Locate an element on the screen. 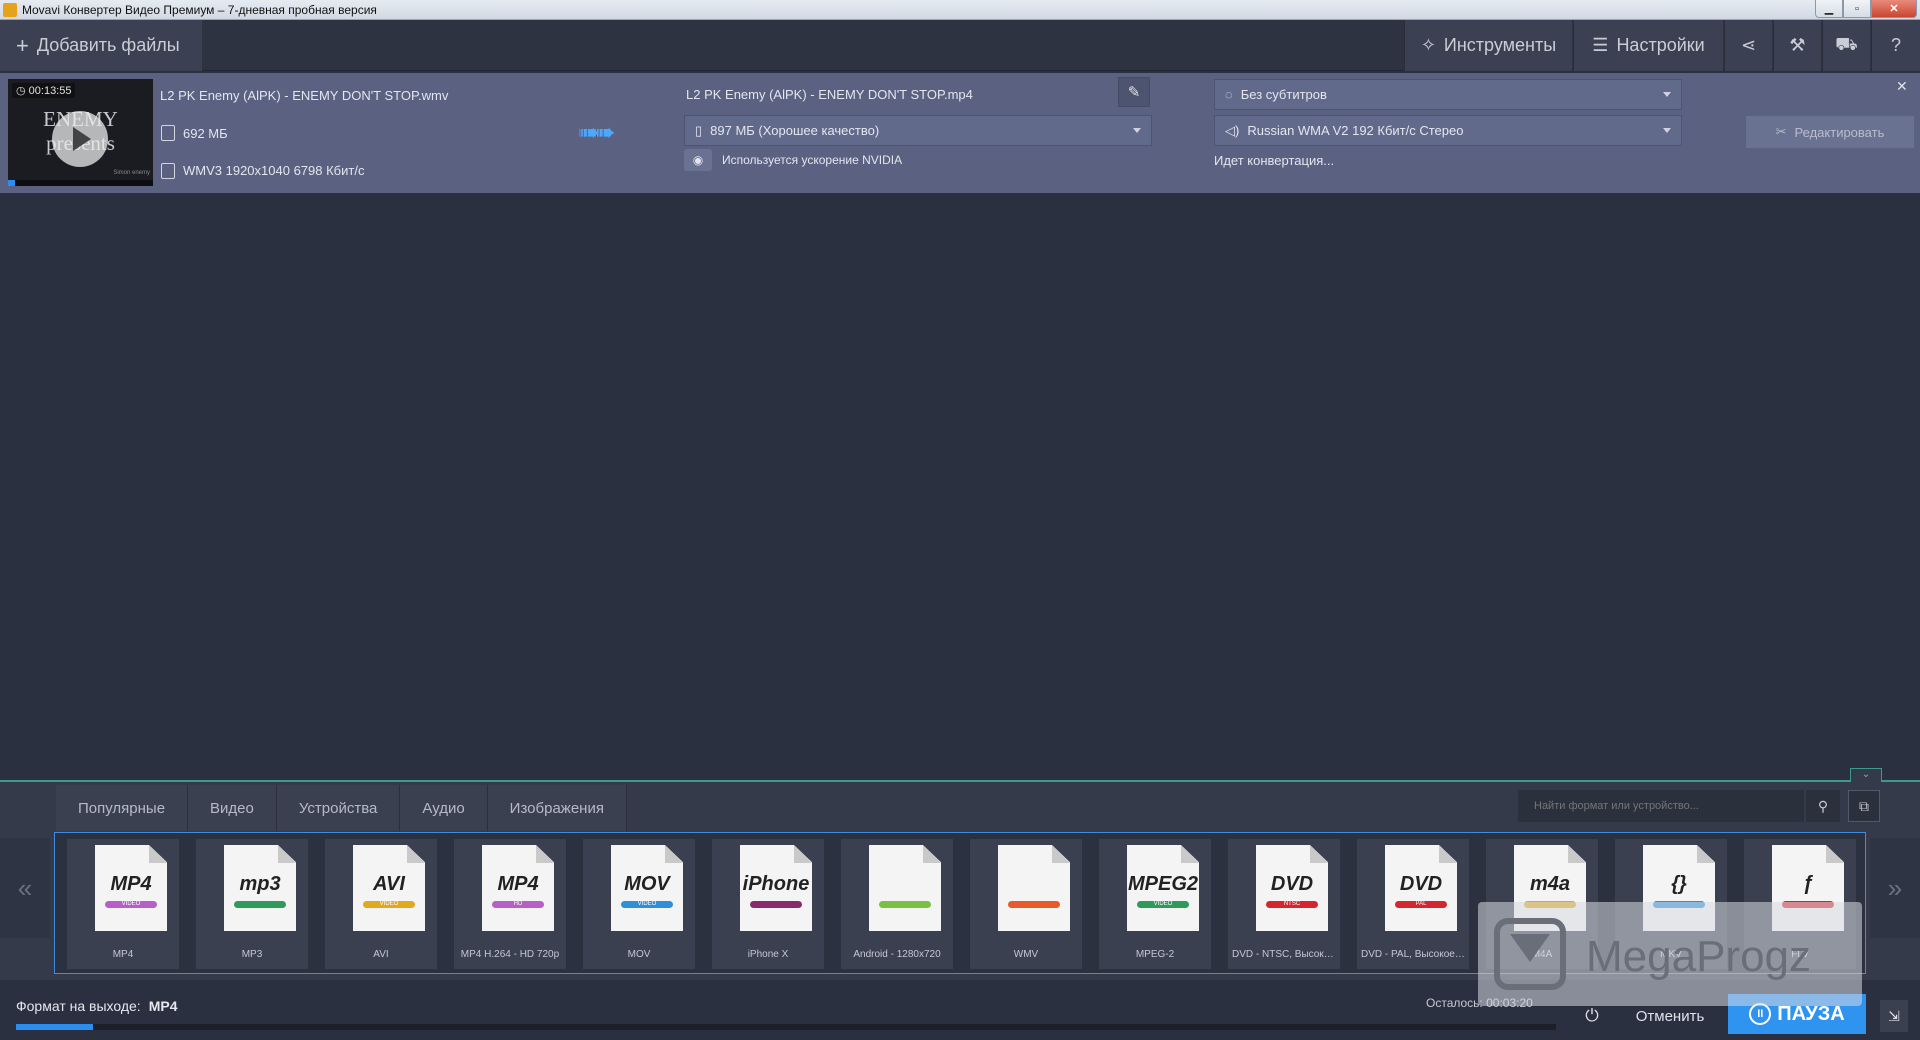 The height and width of the screenshot is (1040, 1920). tools-wrench-button: ⚒ is located at coordinates (1797, 45).